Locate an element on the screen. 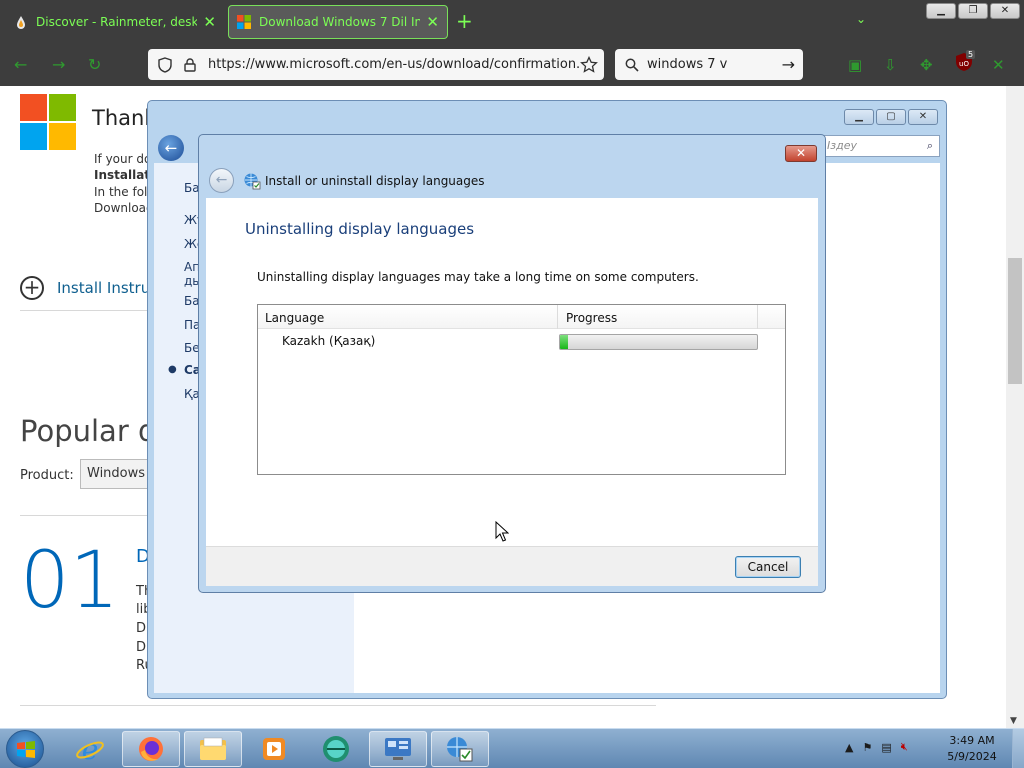  dialog-heading: Uninstalling display languages is located at coordinates (360, 229).